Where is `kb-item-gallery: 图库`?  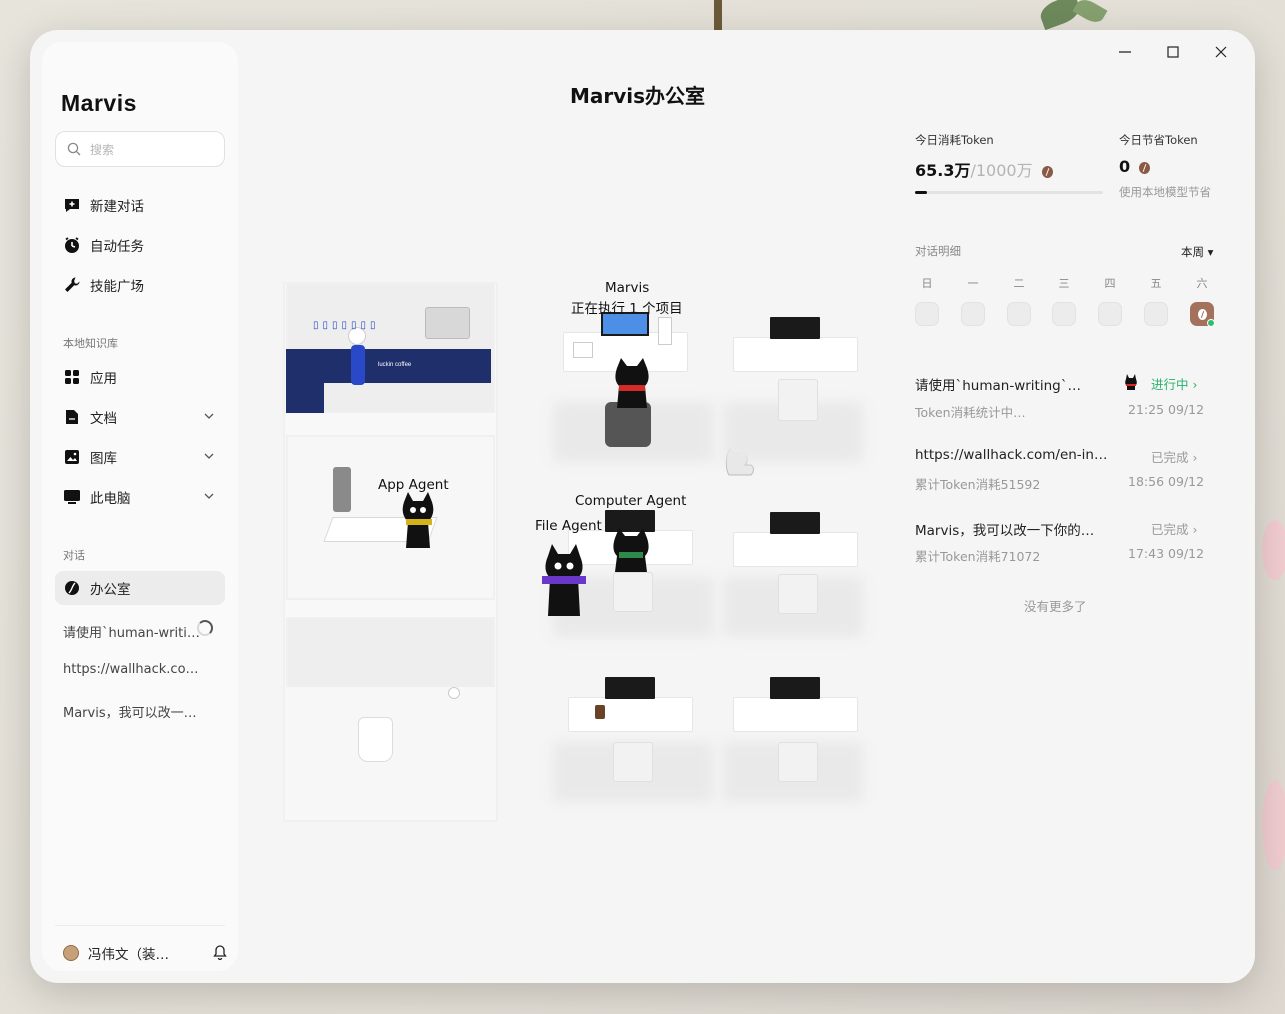
kb-item-gallery: 图库 is located at coordinates (140, 457).